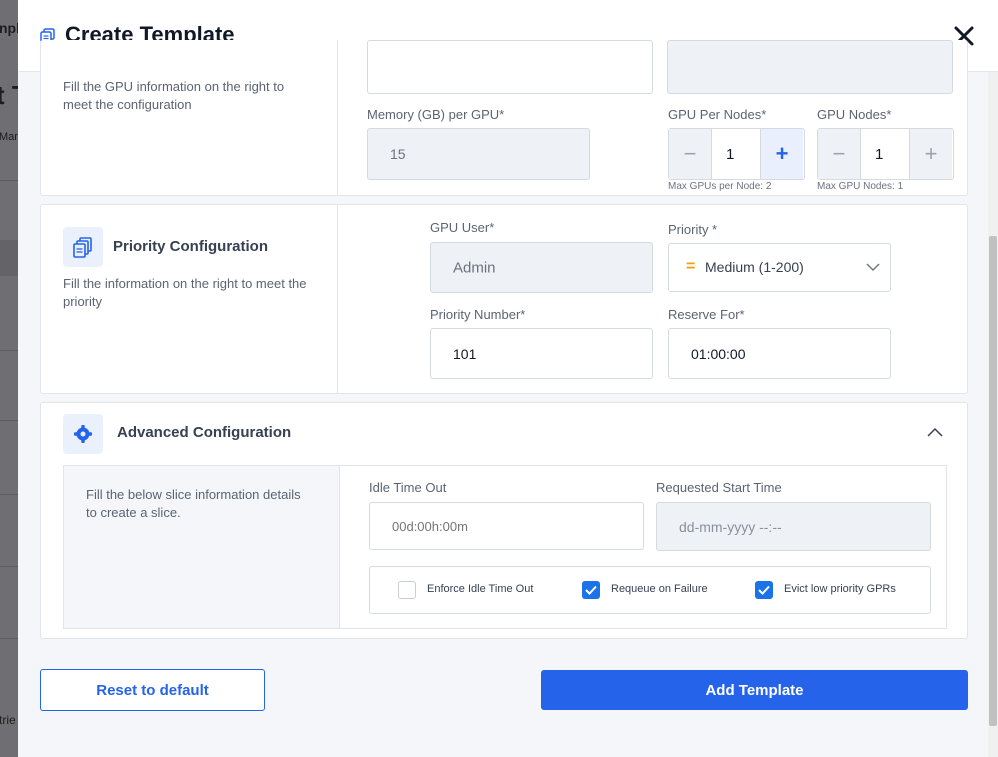  I want to click on reserve-for-label: Reserve For*, so click(706, 314).